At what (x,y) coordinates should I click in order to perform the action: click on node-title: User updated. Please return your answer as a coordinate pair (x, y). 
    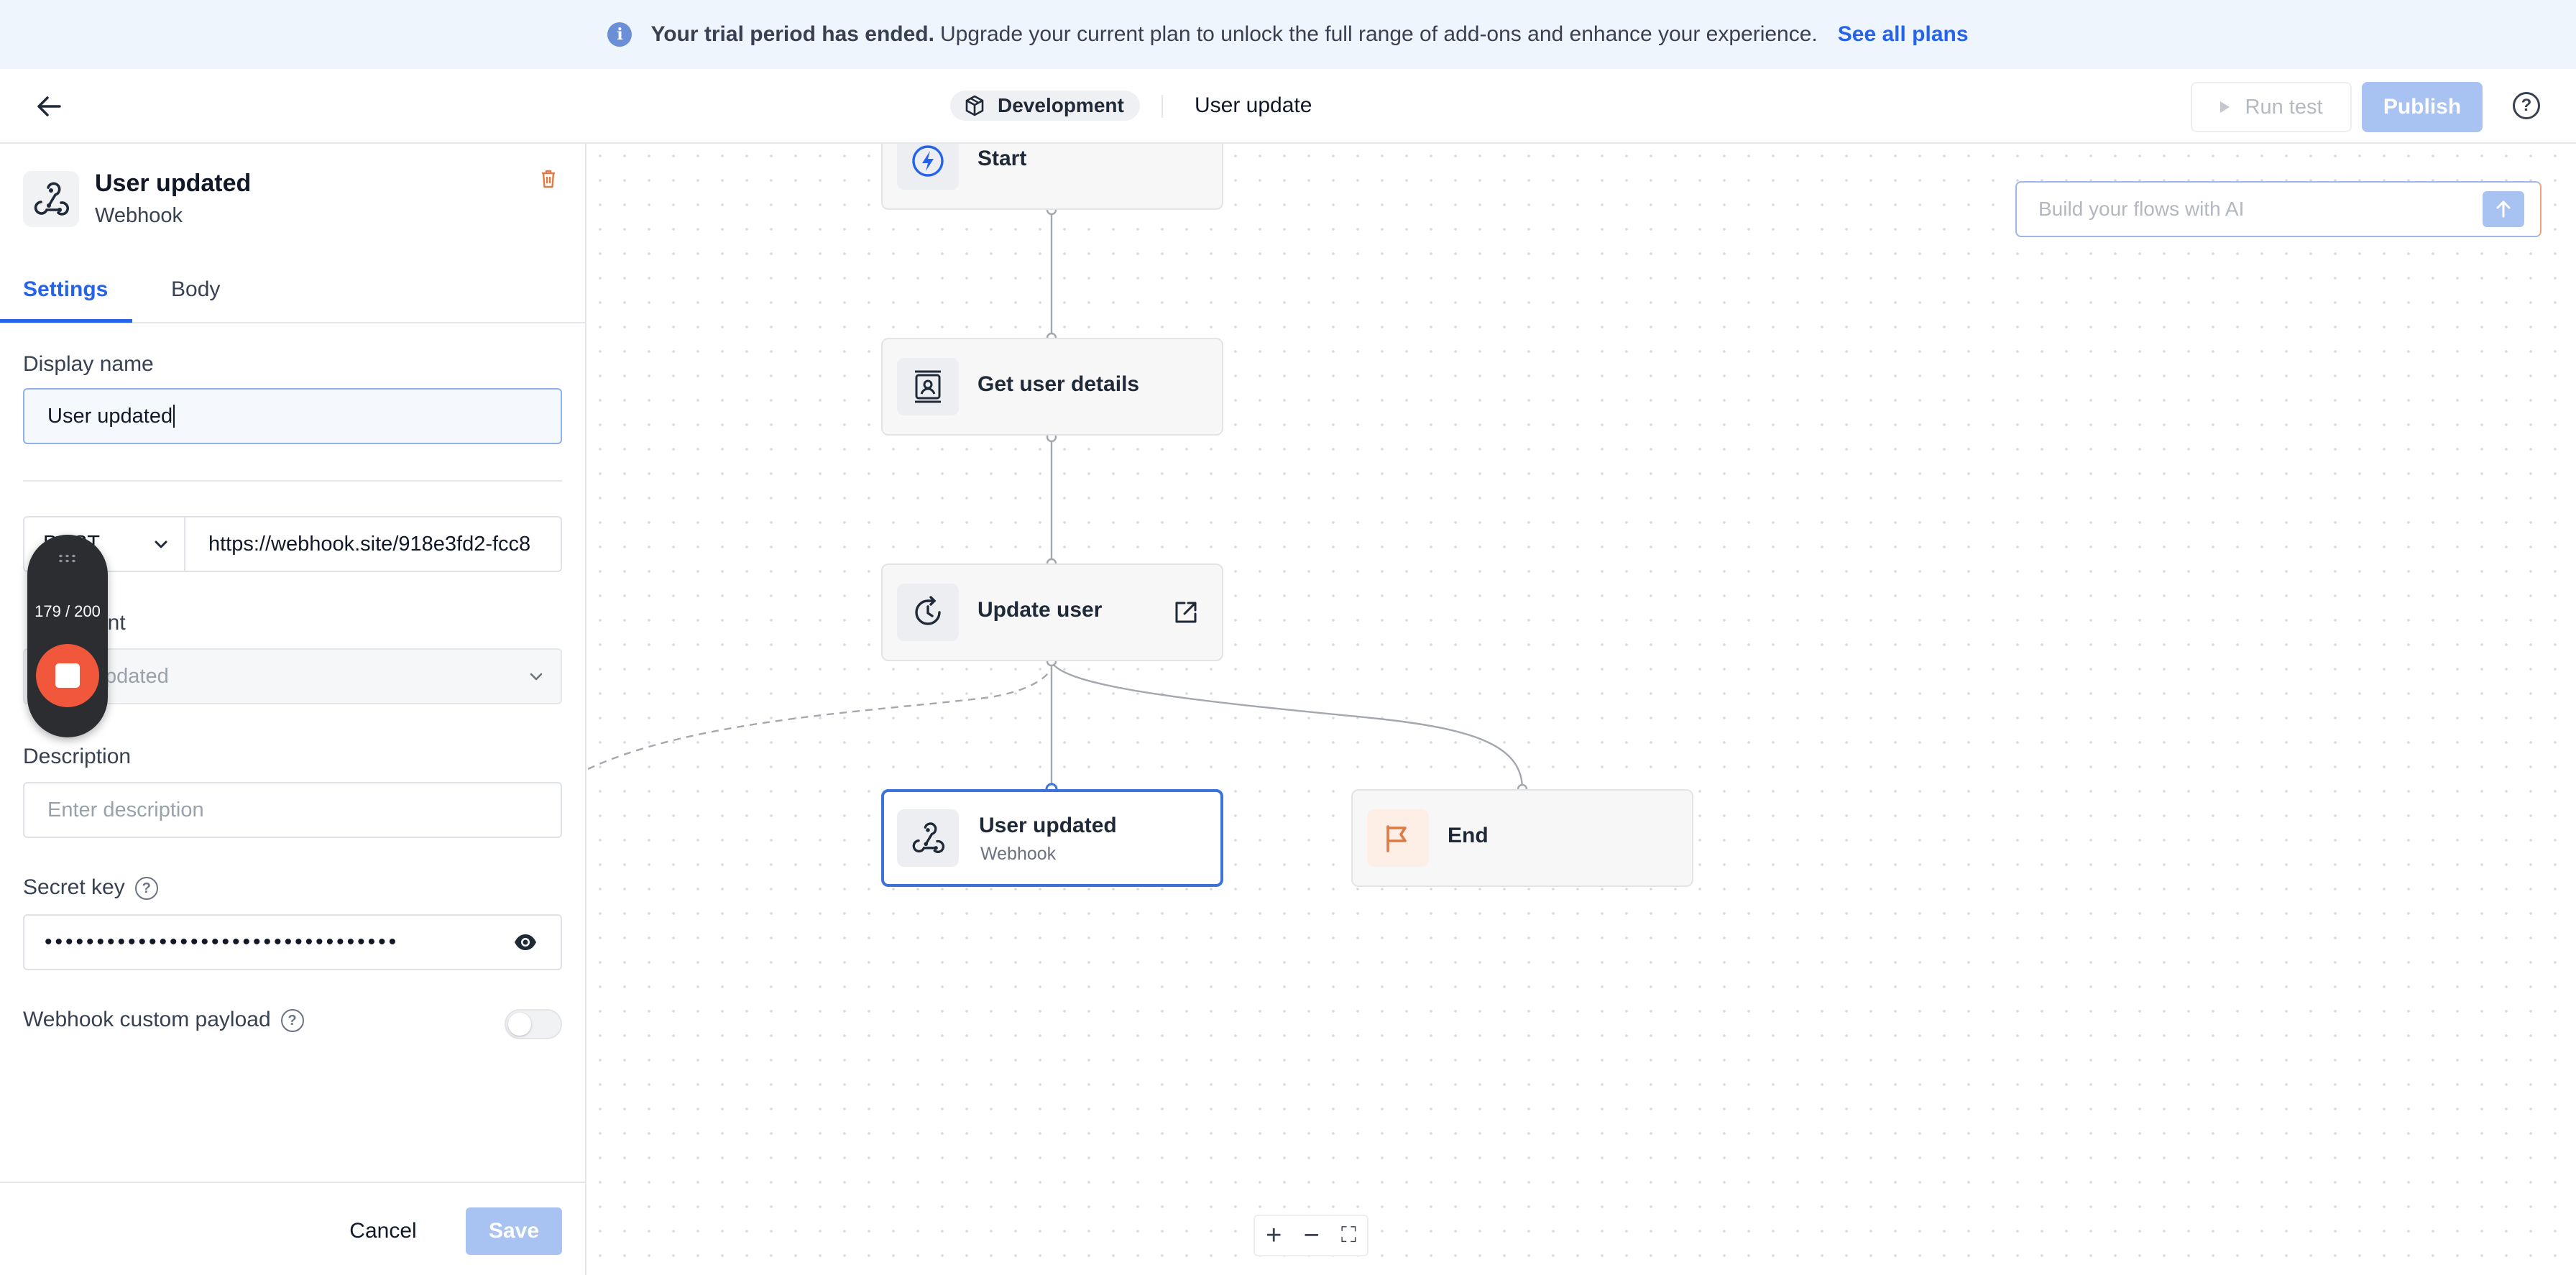
    Looking at the image, I should click on (1048, 825).